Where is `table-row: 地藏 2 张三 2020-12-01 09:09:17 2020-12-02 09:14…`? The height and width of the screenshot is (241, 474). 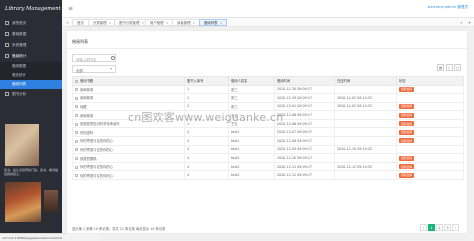 table-row: 地藏 2 张三 2020-12-01 09:09:17 2020-12-02 09:14… is located at coordinates (268, 106).